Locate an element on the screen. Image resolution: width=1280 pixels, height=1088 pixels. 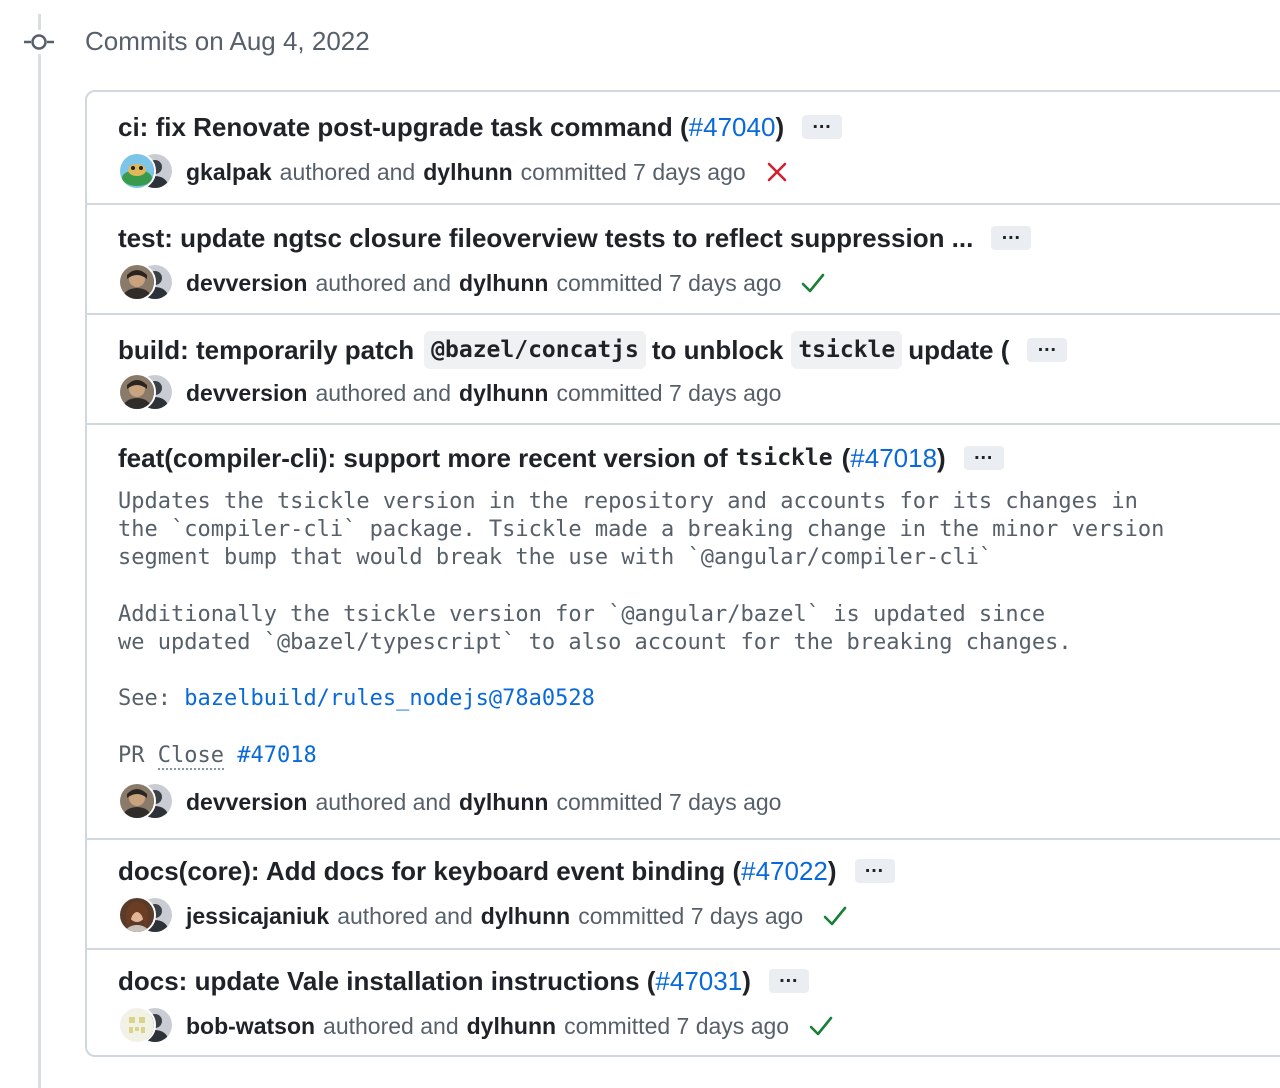
see-label: See: is located at coordinates (151, 699).